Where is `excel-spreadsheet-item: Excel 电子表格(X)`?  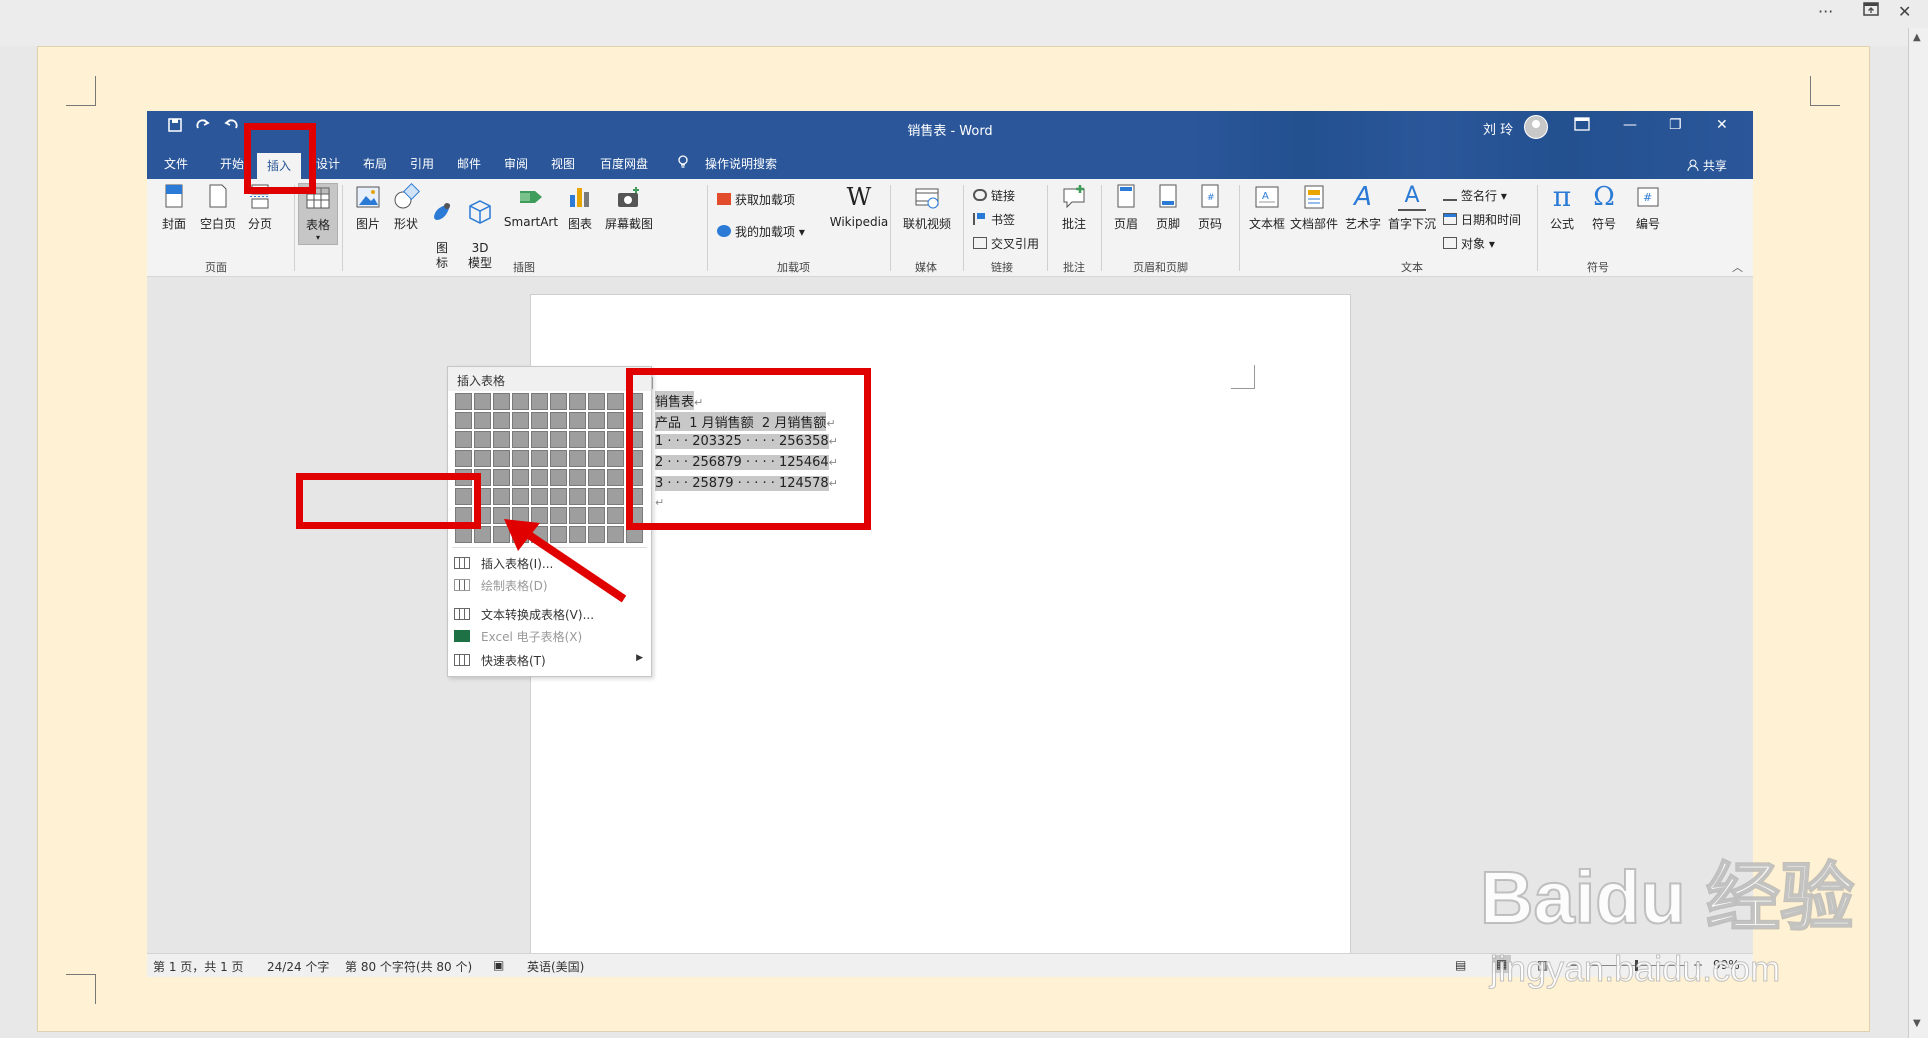 excel-spreadsheet-item: Excel 电子表格(X) is located at coordinates (549, 636).